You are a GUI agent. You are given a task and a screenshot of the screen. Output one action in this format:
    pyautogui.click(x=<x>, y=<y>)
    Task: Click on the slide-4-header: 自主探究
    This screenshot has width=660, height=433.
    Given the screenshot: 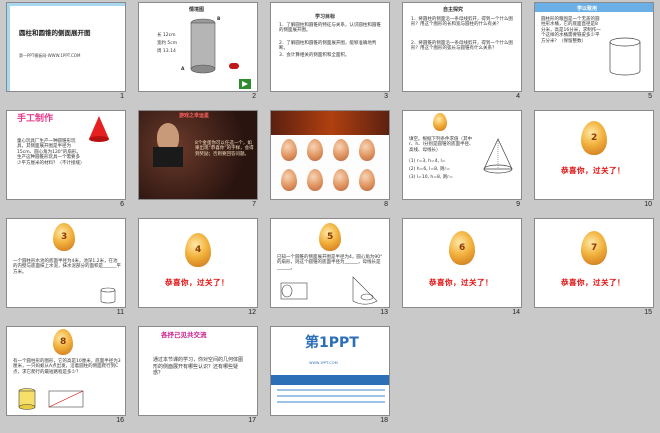 What is the action you would take?
    pyautogui.click(x=453, y=10)
    